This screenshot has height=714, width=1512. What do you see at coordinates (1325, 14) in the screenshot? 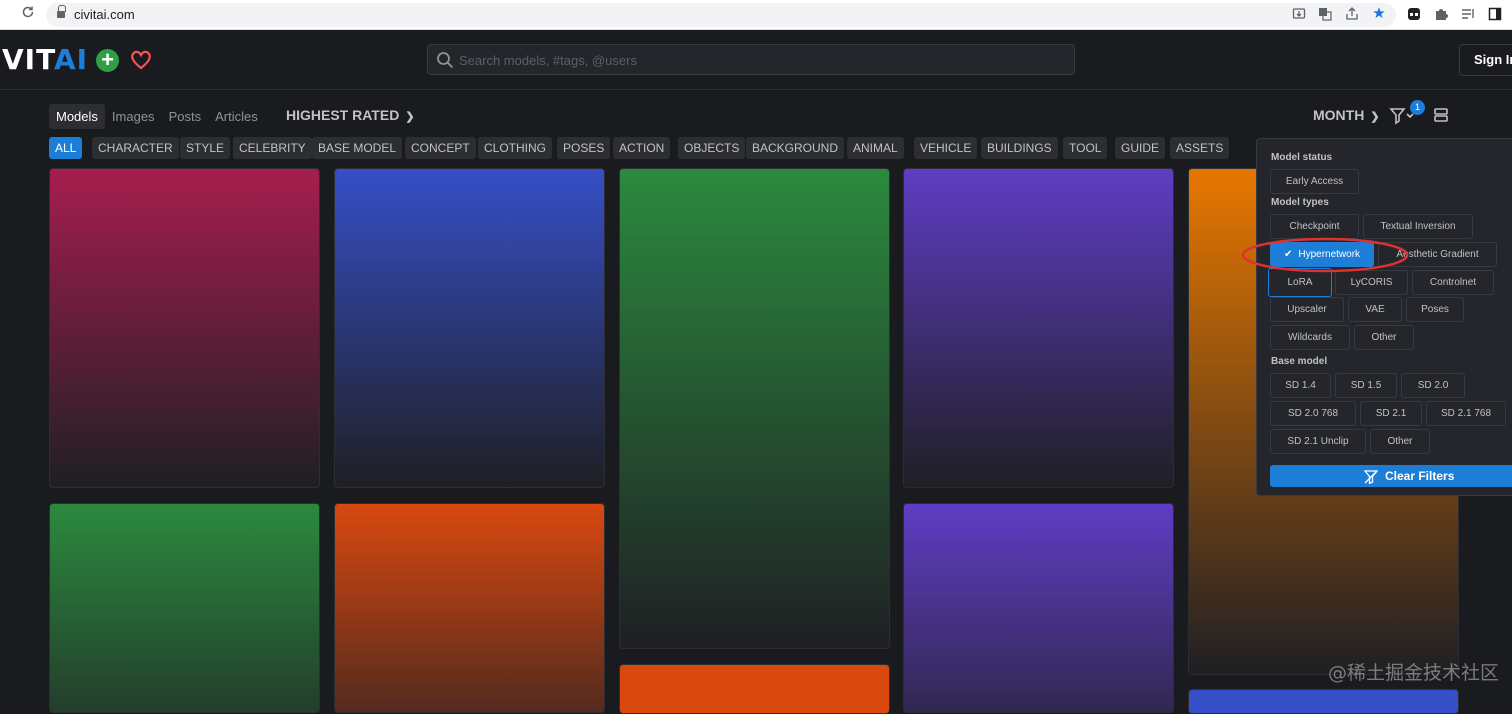
I see `translate-icon` at bounding box center [1325, 14].